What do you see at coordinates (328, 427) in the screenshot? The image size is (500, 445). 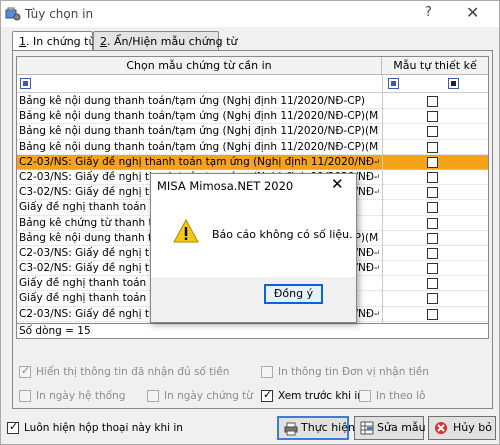 I see `execute-label: Thực hiện` at bounding box center [328, 427].